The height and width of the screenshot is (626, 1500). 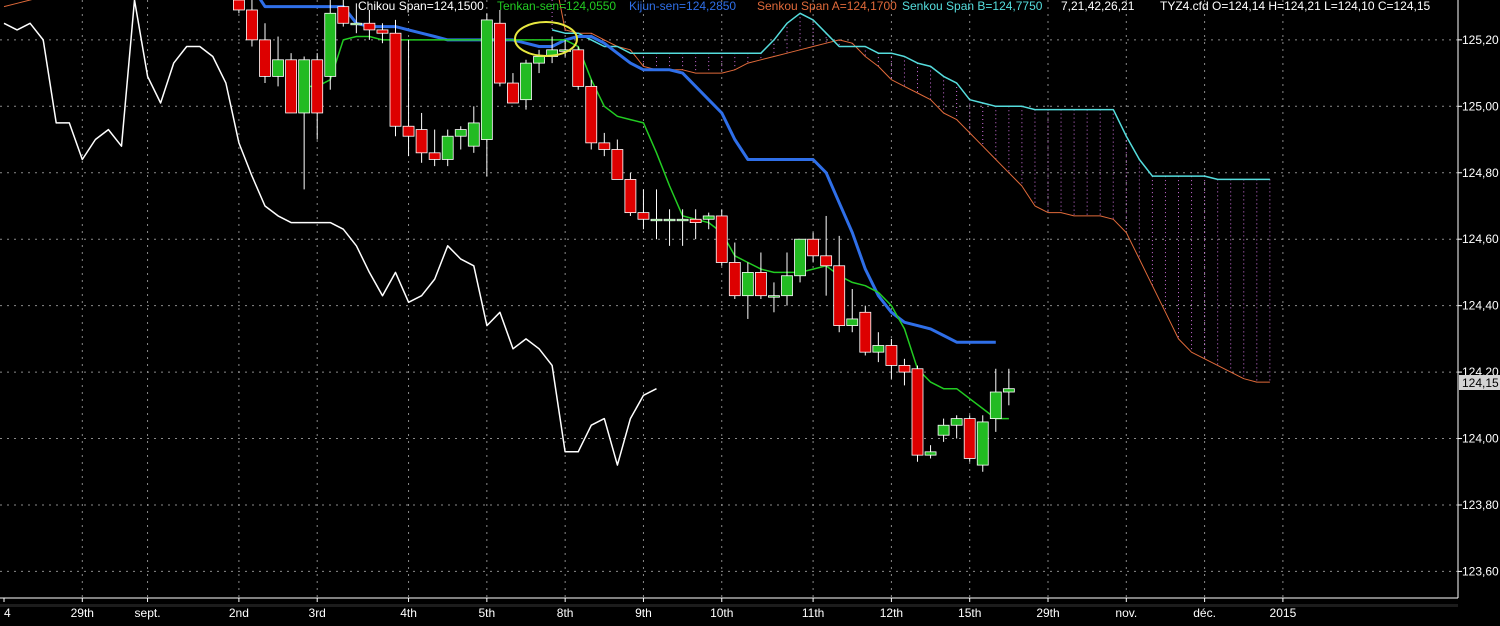 What do you see at coordinates (1480, 571) in the screenshot?
I see `y-tick-label: 123,60` at bounding box center [1480, 571].